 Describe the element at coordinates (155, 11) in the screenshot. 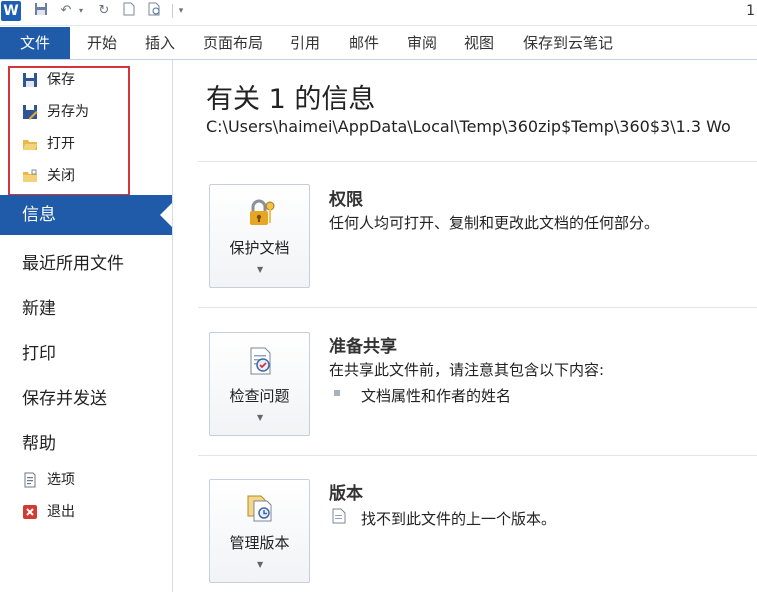

I see `print-preview-icon` at that location.